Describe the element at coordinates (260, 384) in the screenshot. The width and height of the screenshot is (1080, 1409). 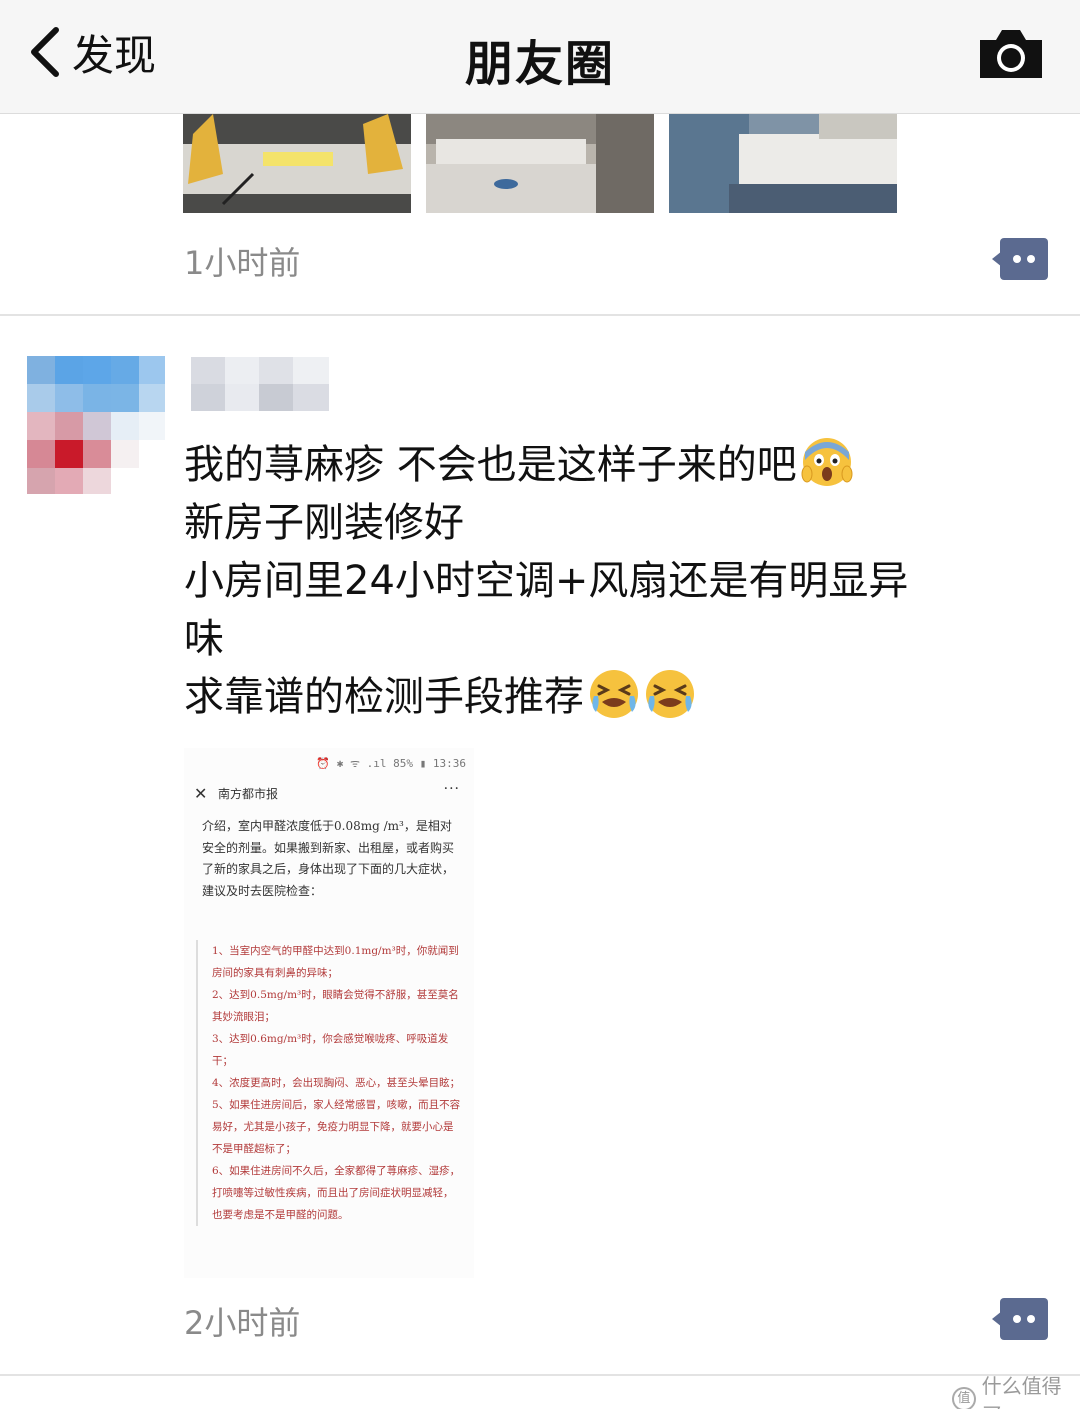
I see `username` at that location.